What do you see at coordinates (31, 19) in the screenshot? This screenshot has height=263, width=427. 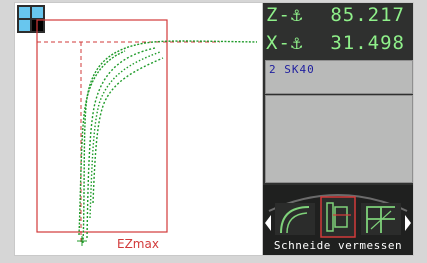 I see `view-selector-icon` at bounding box center [31, 19].